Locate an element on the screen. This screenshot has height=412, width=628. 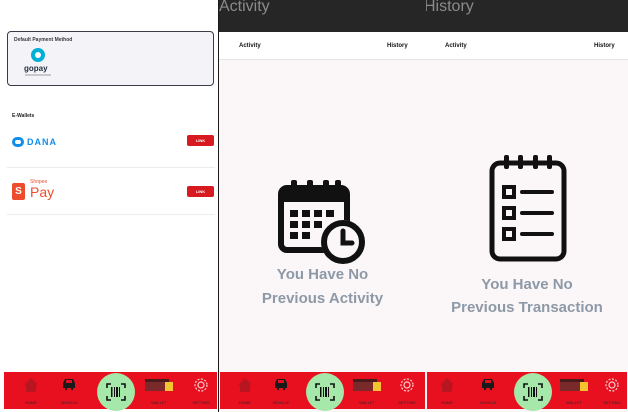
shopee-bag-icon: S is located at coordinates (18, 191).